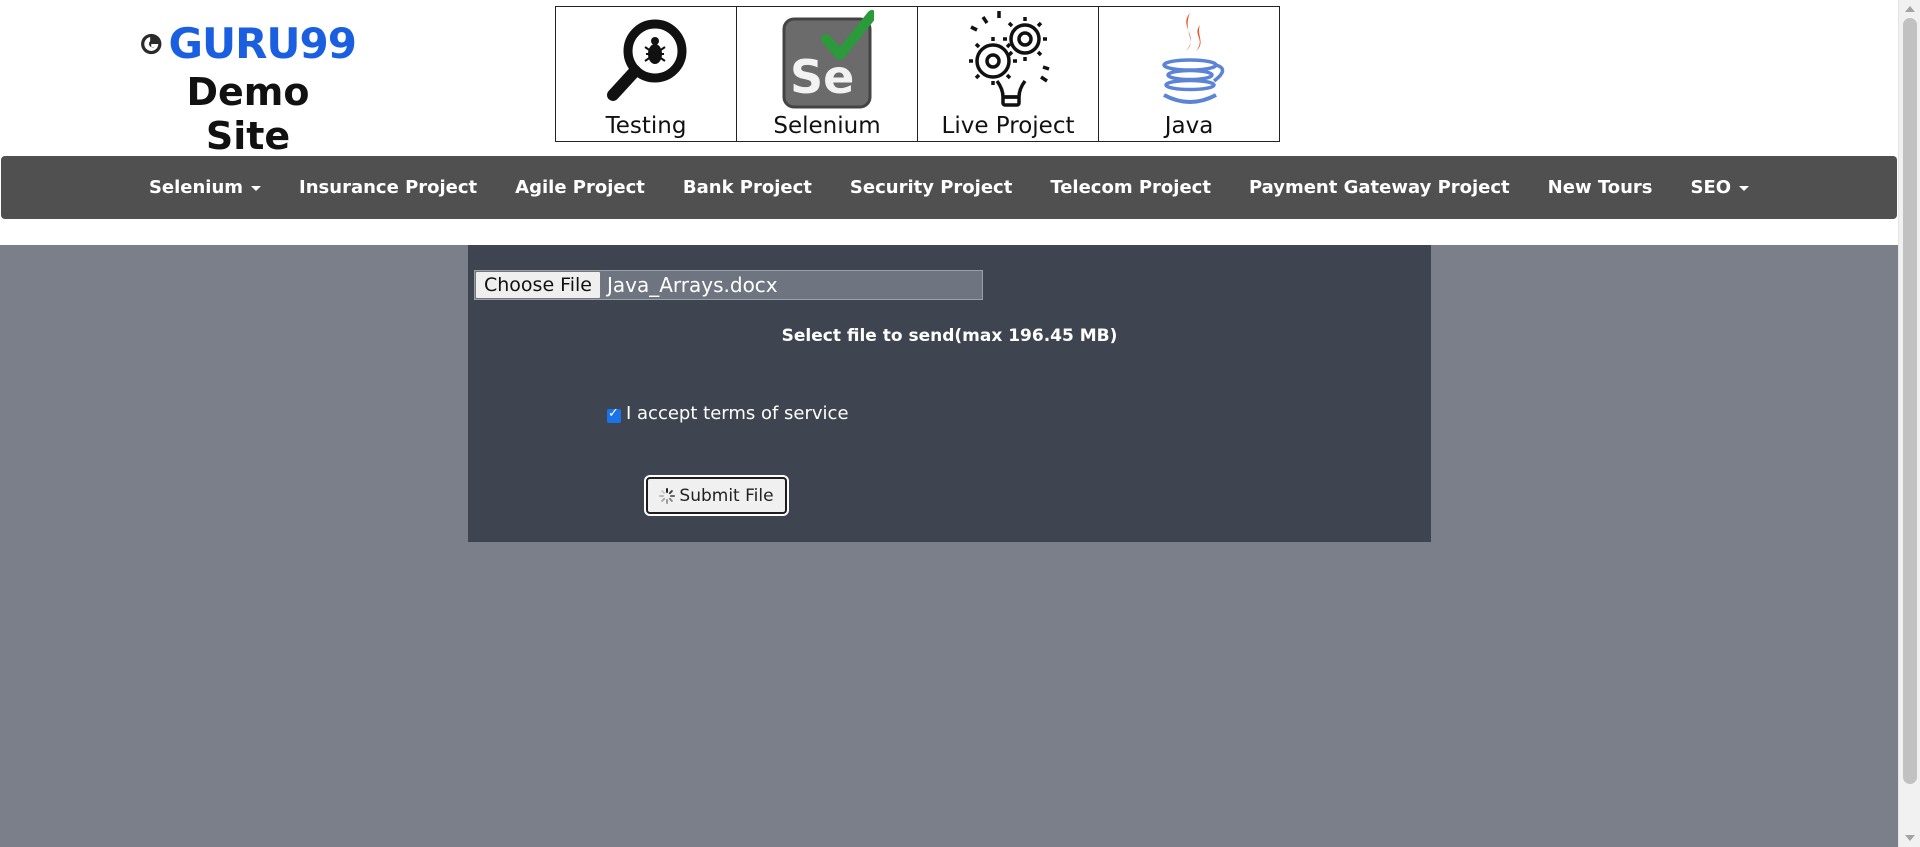 The width and height of the screenshot is (1920, 847). I want to click on scroll-down-arrow-icon, so click(1910, 838).